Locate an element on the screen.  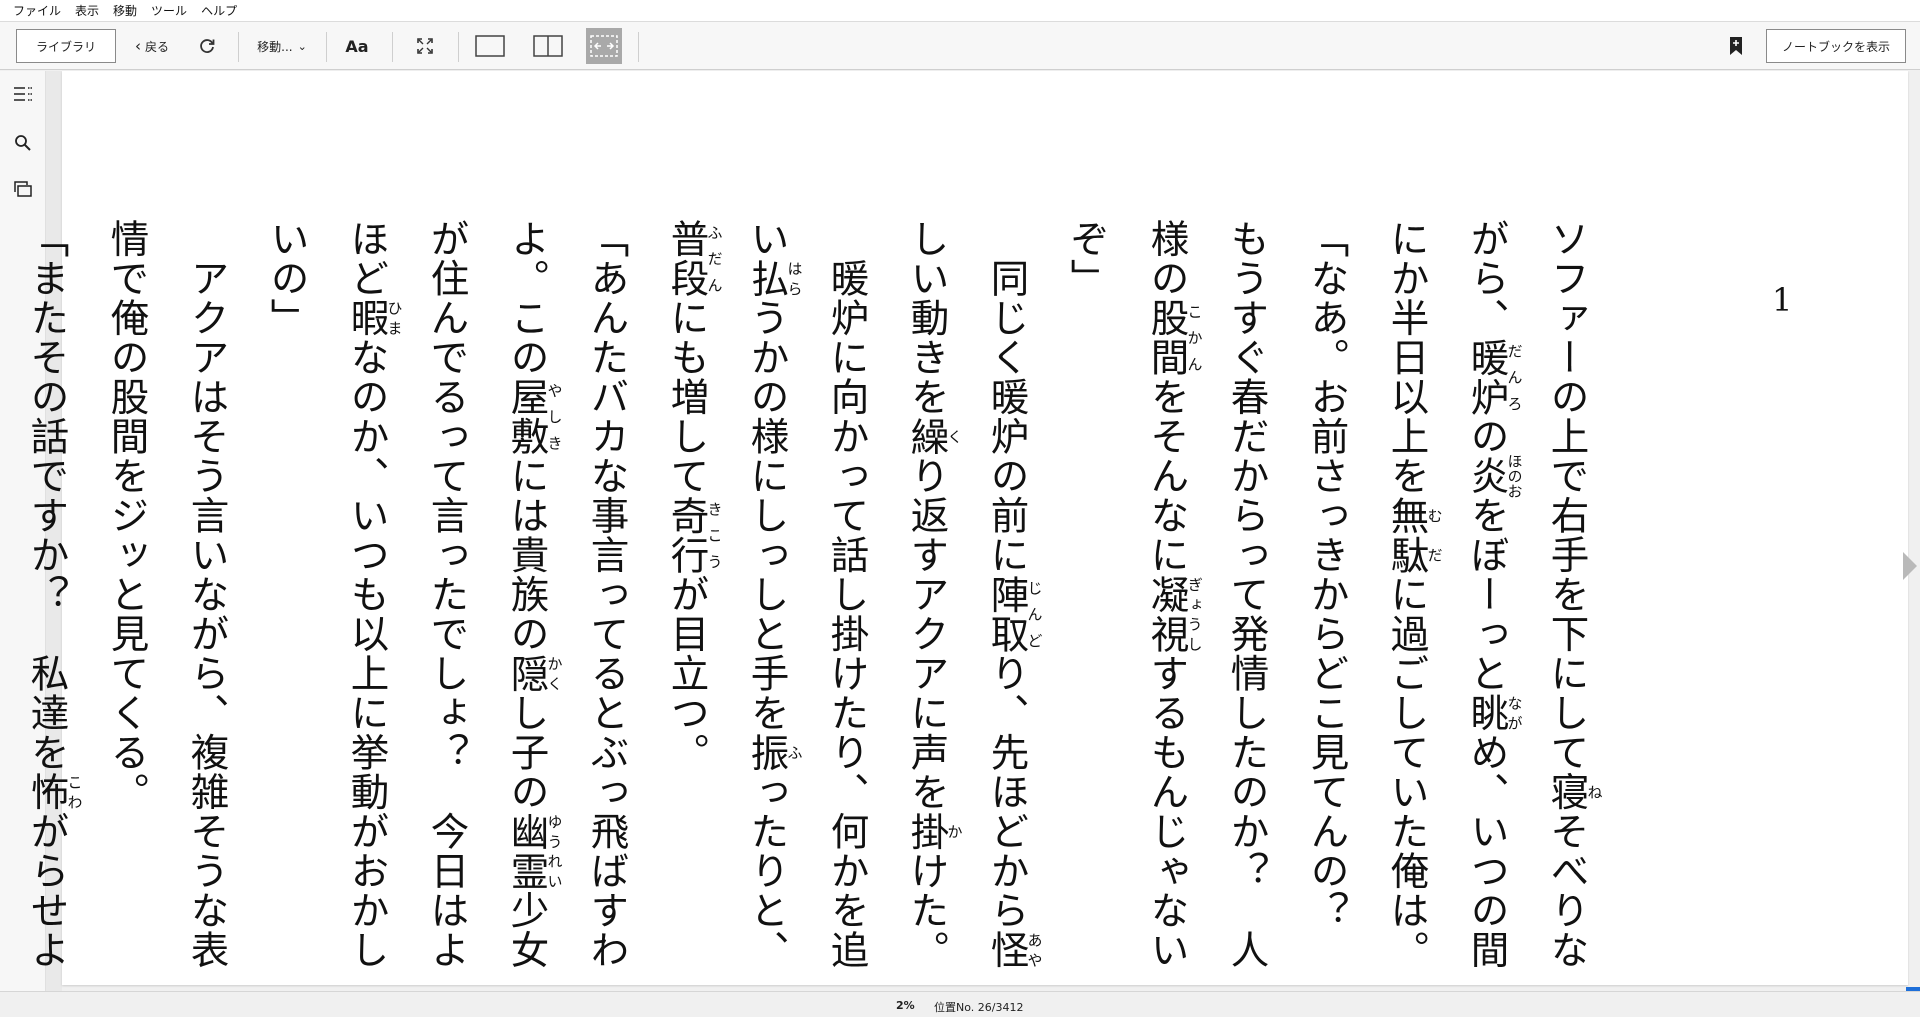
chevron-left-icon: ‹ is located at coordinates (137, 46).